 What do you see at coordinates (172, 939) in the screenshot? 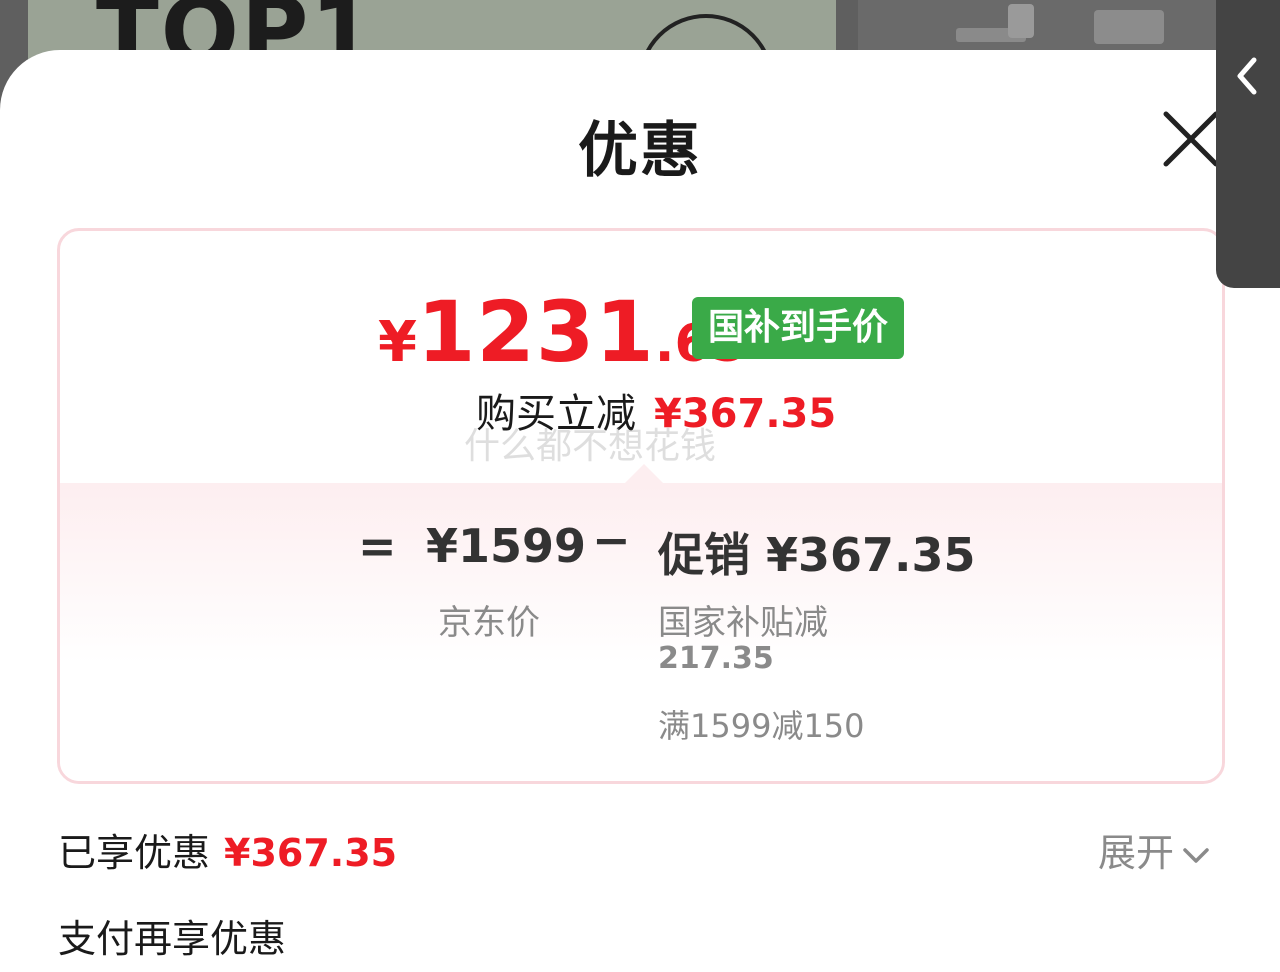
I see `pay-more-discount-label: 支付再享优惠` at bounding box center [172, 939].